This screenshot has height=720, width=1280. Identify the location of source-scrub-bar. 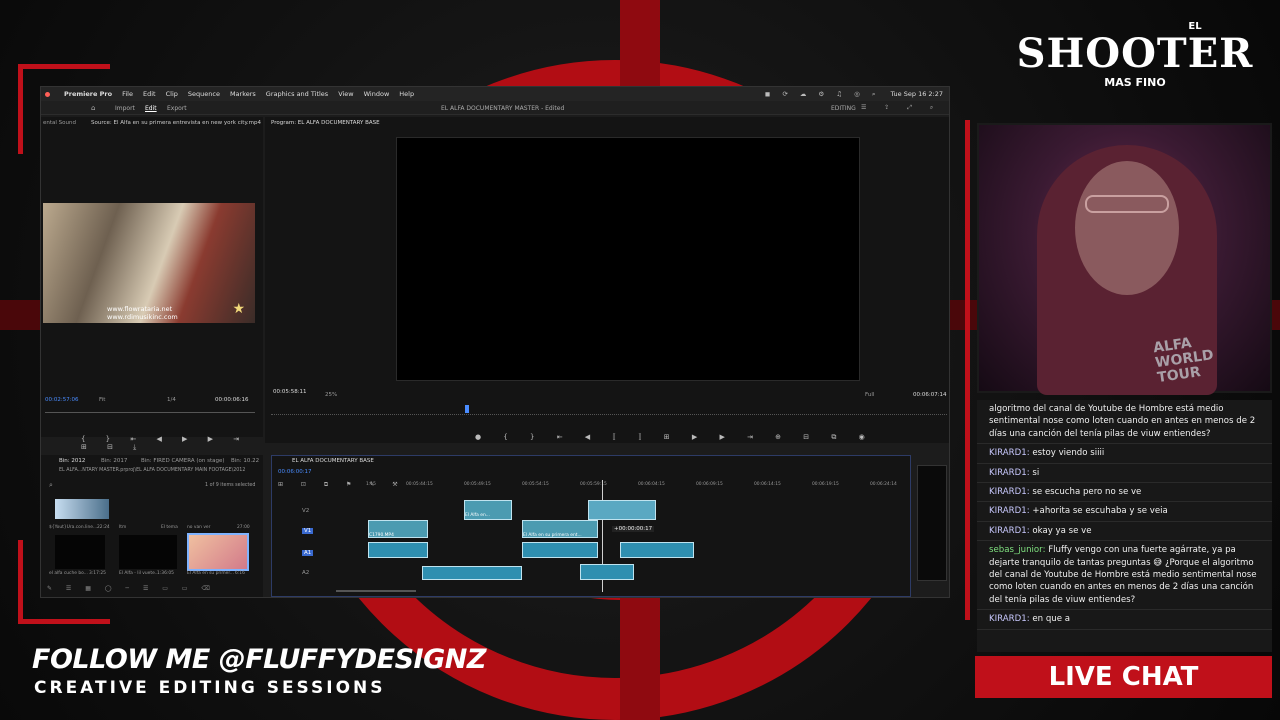
(150, 411).